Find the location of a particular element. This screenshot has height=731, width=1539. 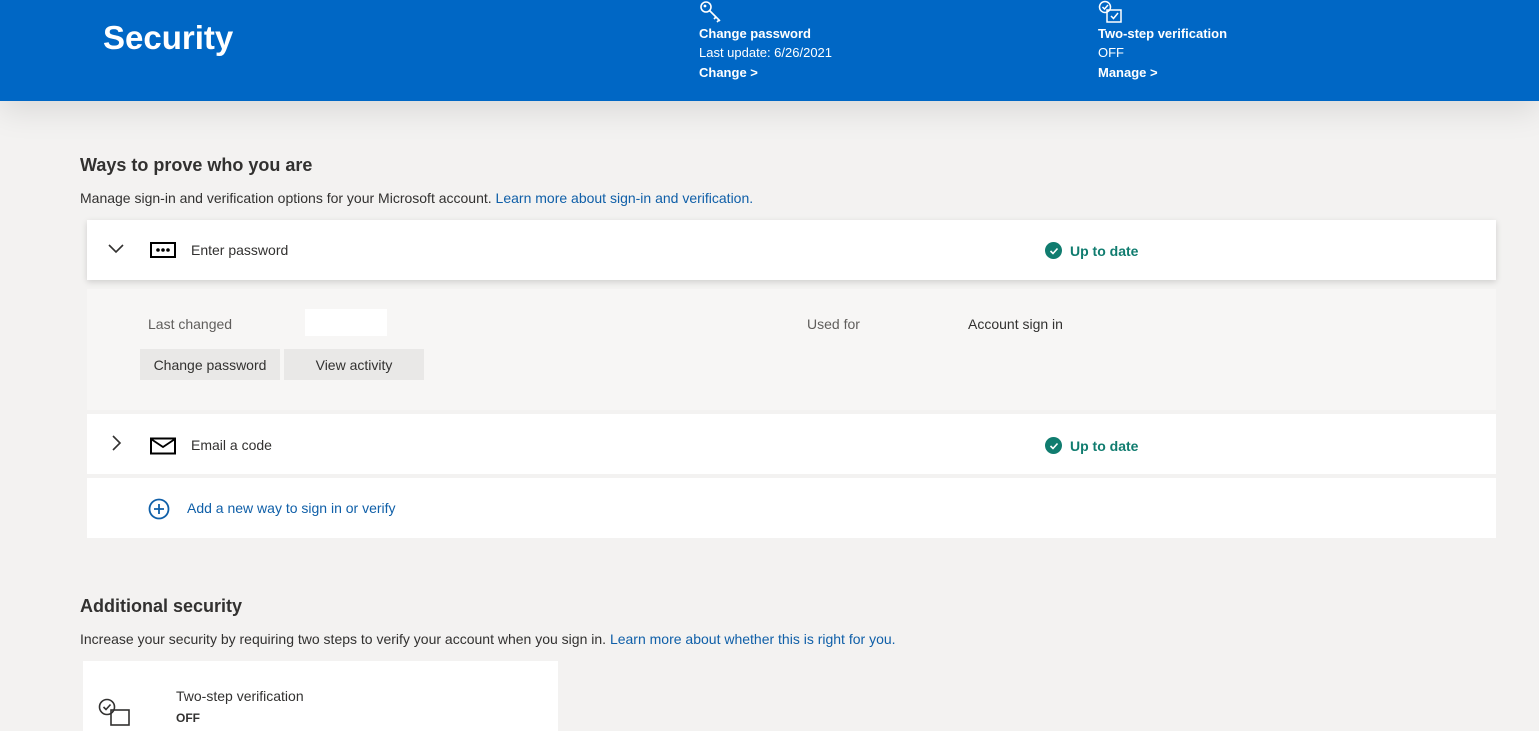

change-password-title: Change password is located at coordinates (755, 33).